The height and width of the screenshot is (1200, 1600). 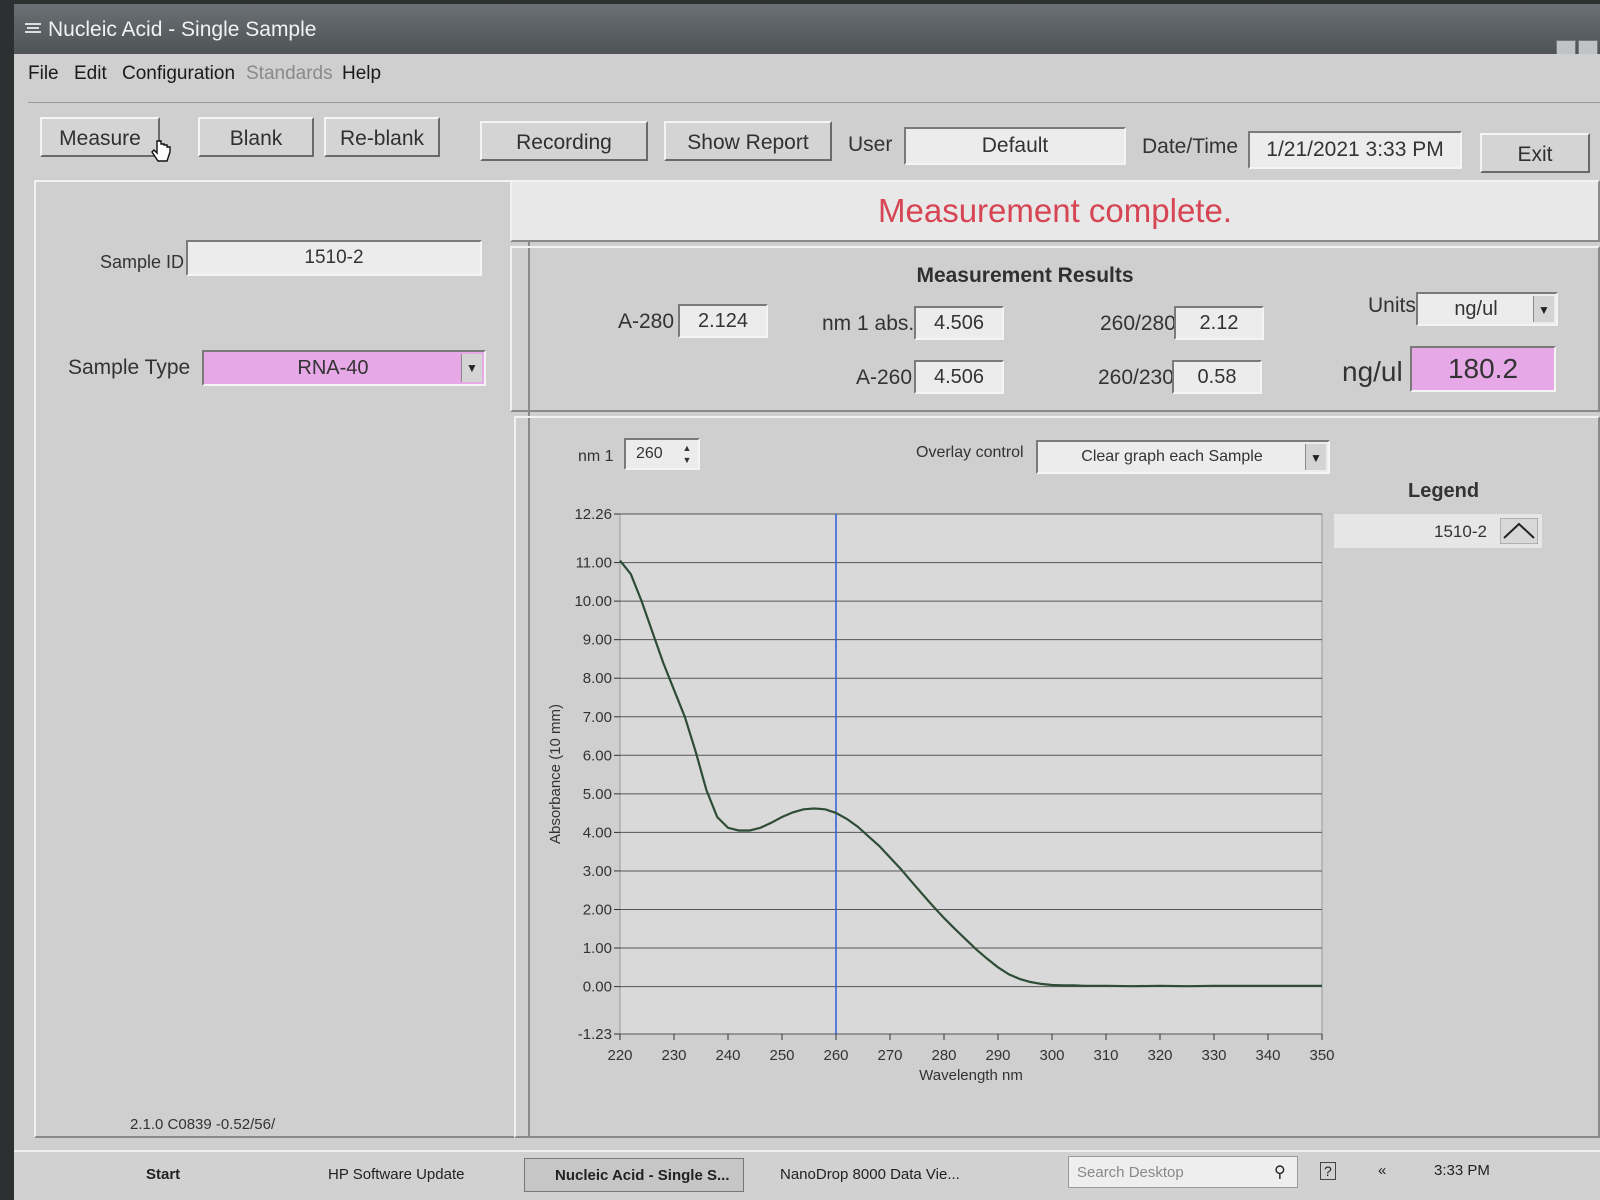 I want to click on menu-edit: Edit, so click(x=90, y=74).